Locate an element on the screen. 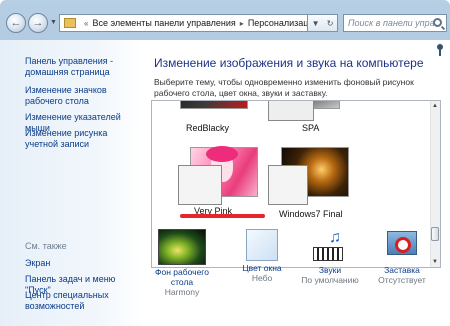 The height and width of the screenshot is (326, 450). piano-keys-shape is located at coordinates (328, 254).